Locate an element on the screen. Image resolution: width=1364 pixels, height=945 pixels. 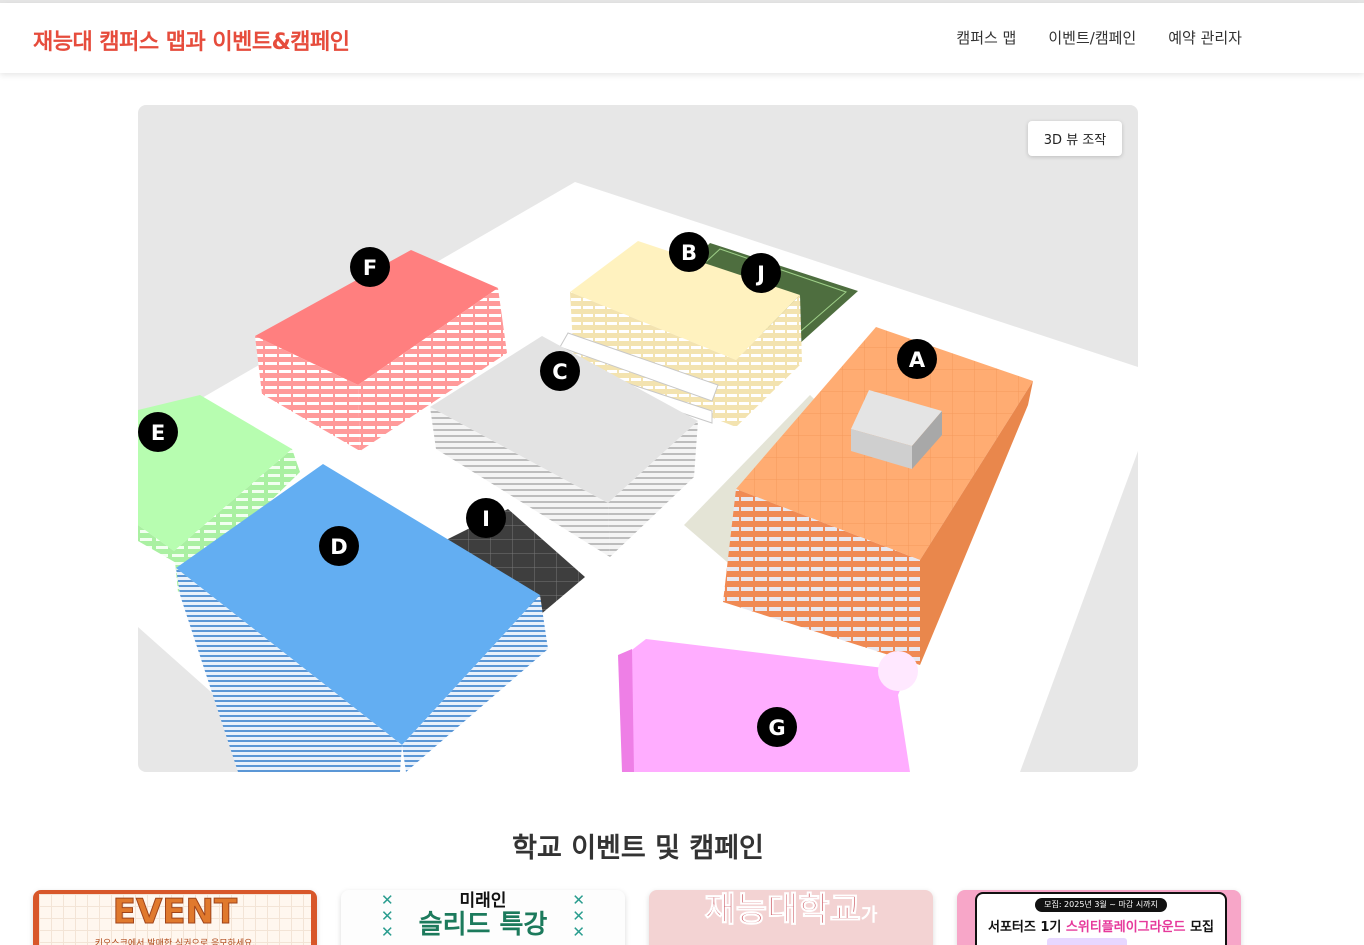
svg-text: A is located at coordinates (917, 360).